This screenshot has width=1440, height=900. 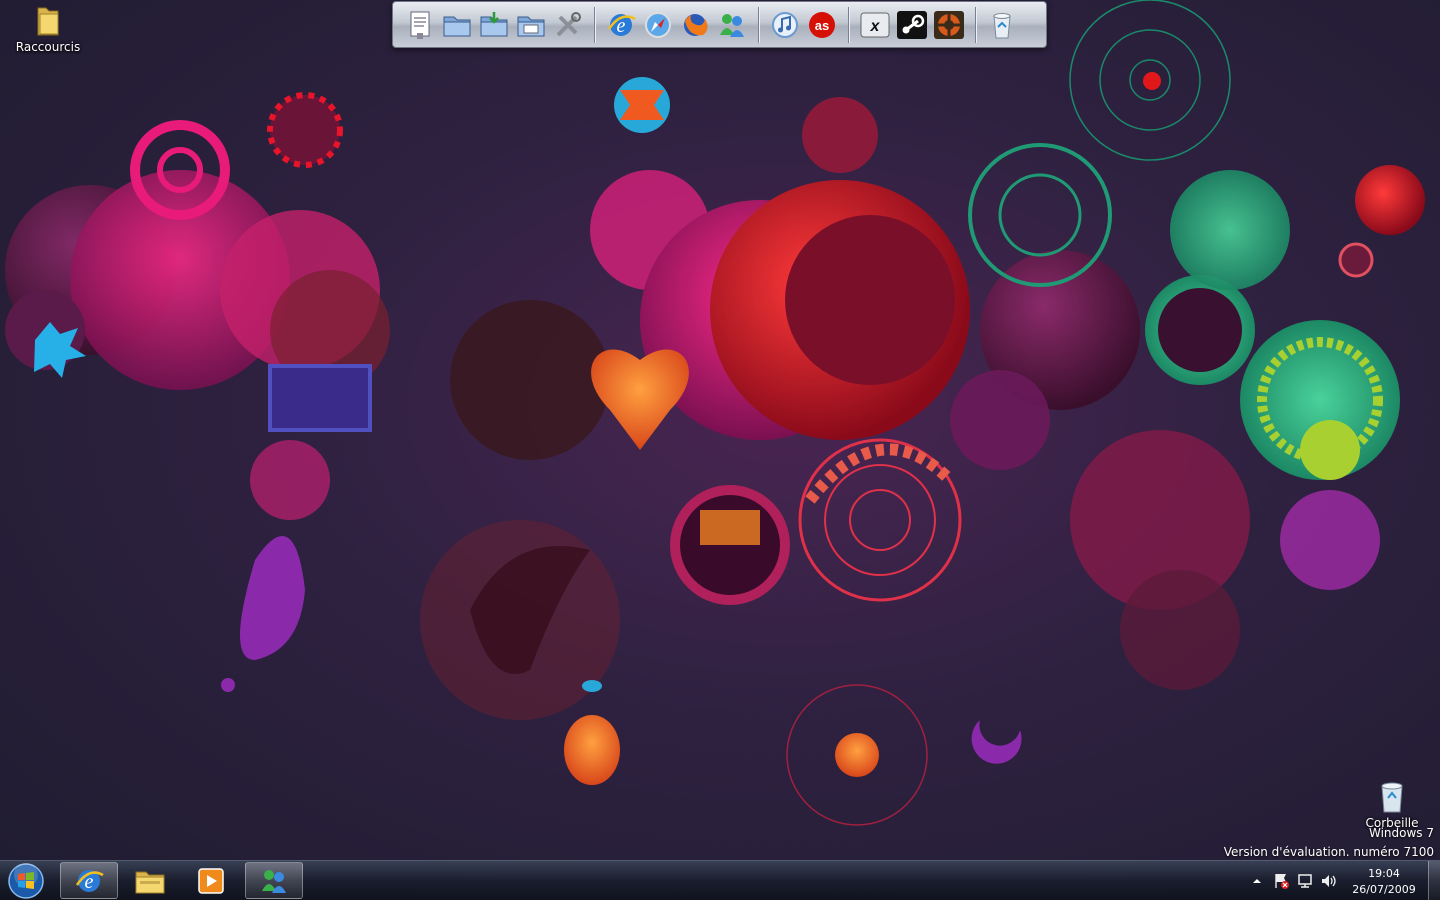 I want to click on explorer-icon, so click(x=150, y=882).